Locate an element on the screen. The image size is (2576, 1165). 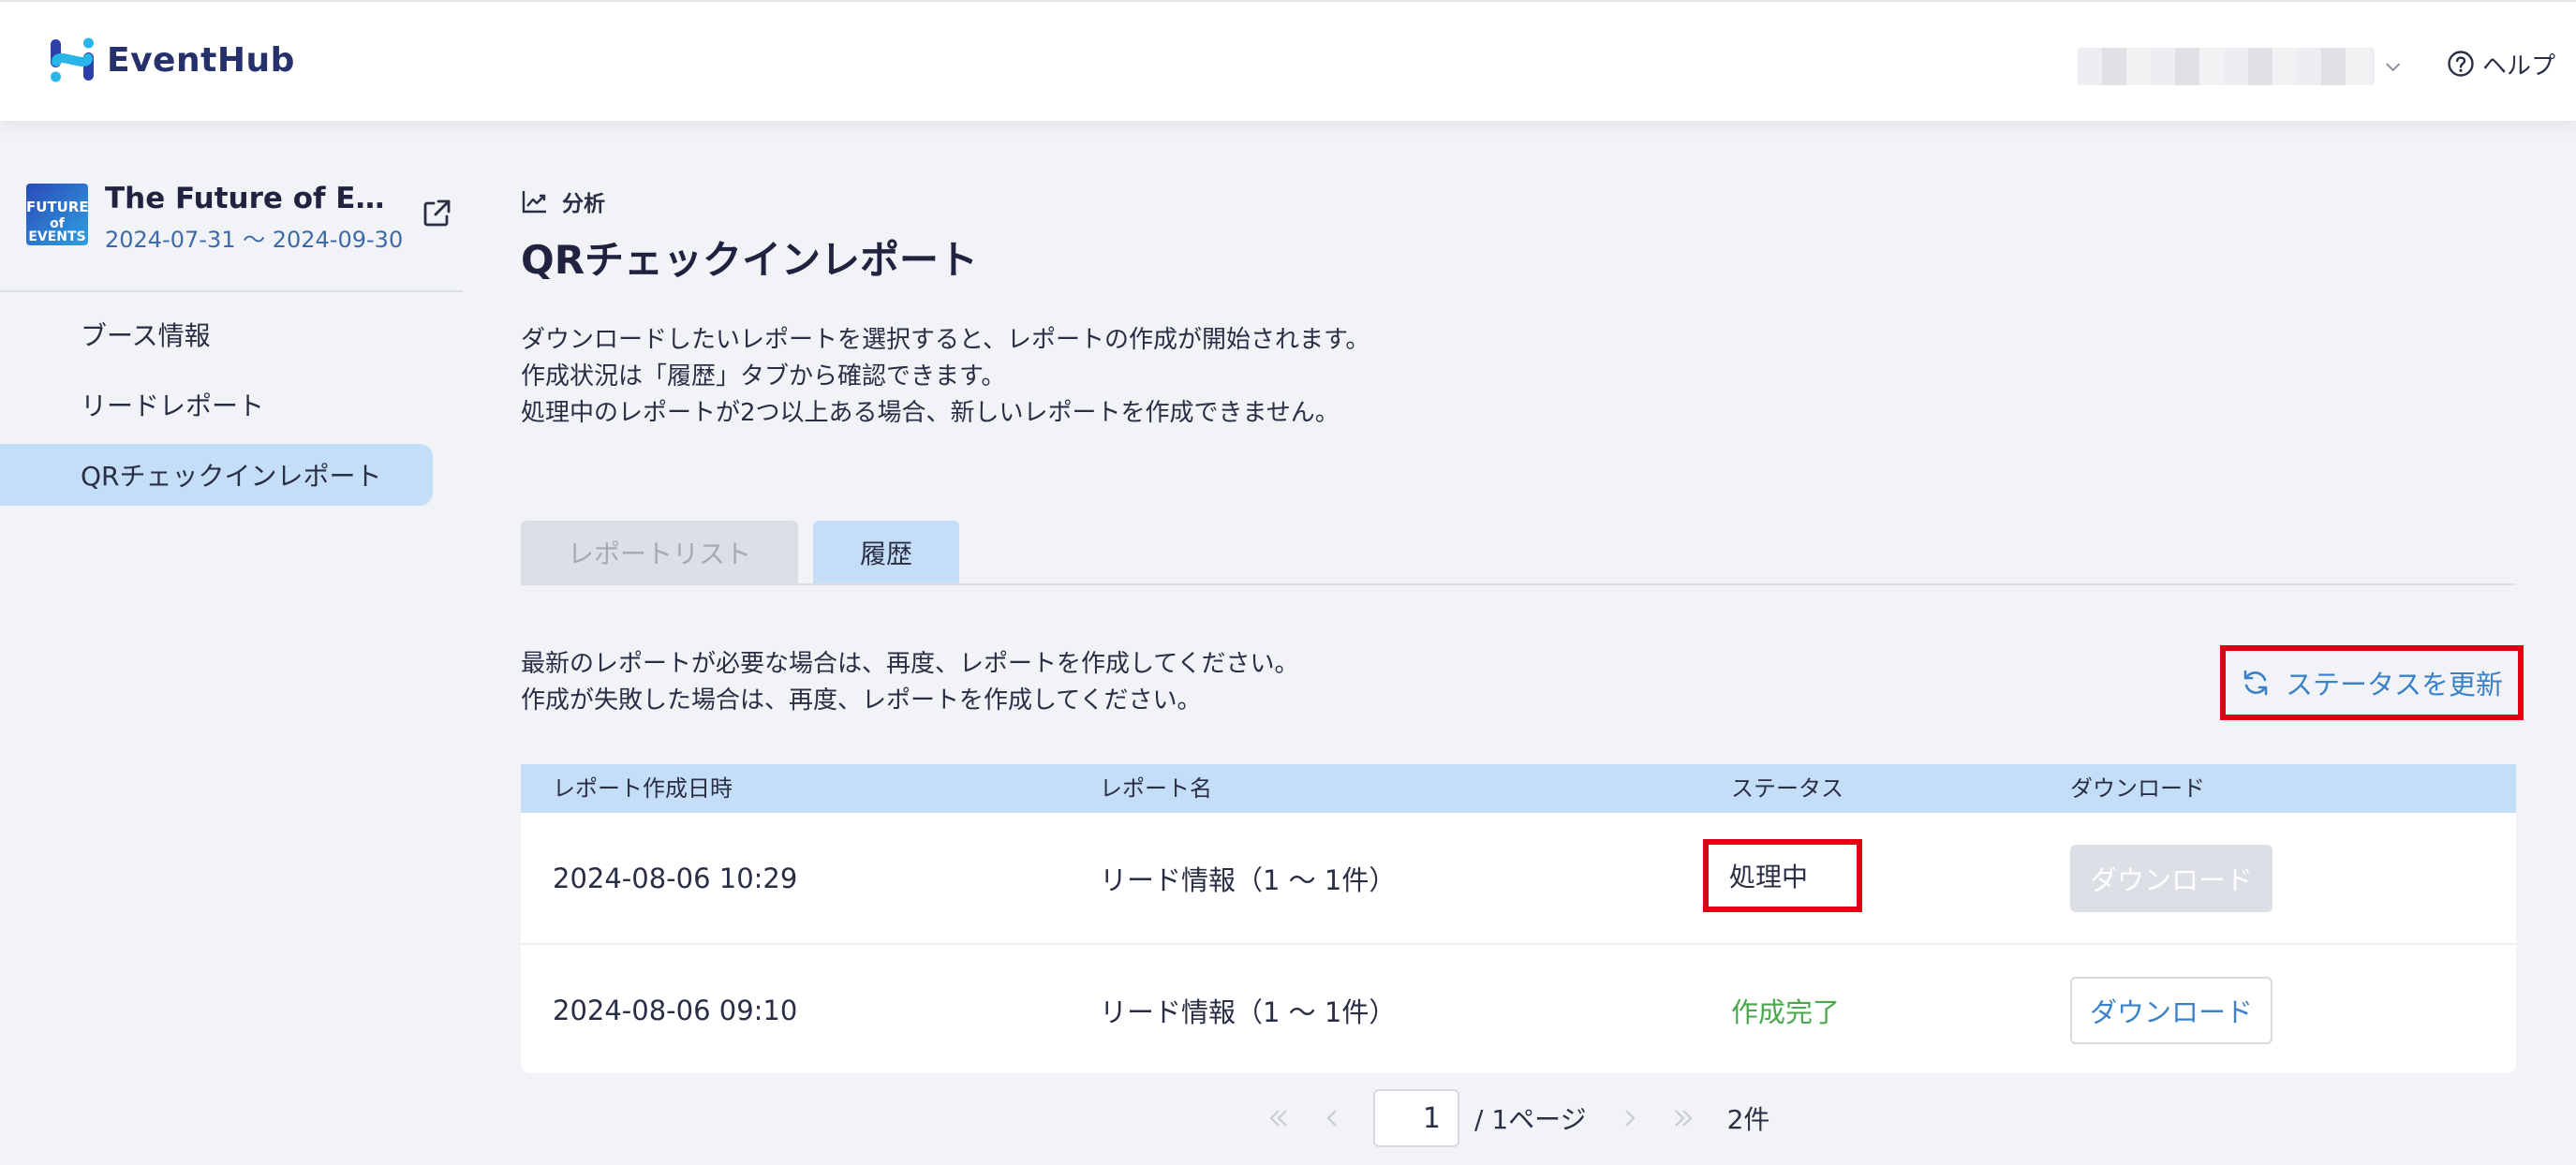
external-link-icon is located at coordinates (437, 213).